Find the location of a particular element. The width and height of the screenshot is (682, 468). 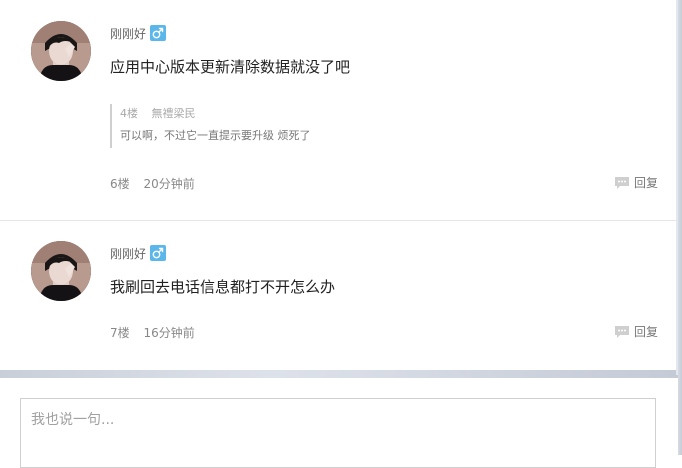

comment-input is located at coordinates (338, 433).